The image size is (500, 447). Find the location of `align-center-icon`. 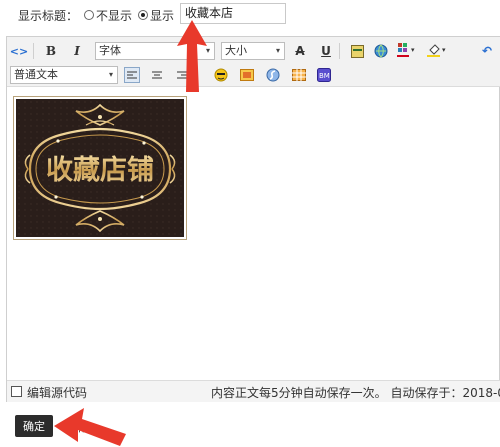

align-center-icon is located at coordinates (157, 75).